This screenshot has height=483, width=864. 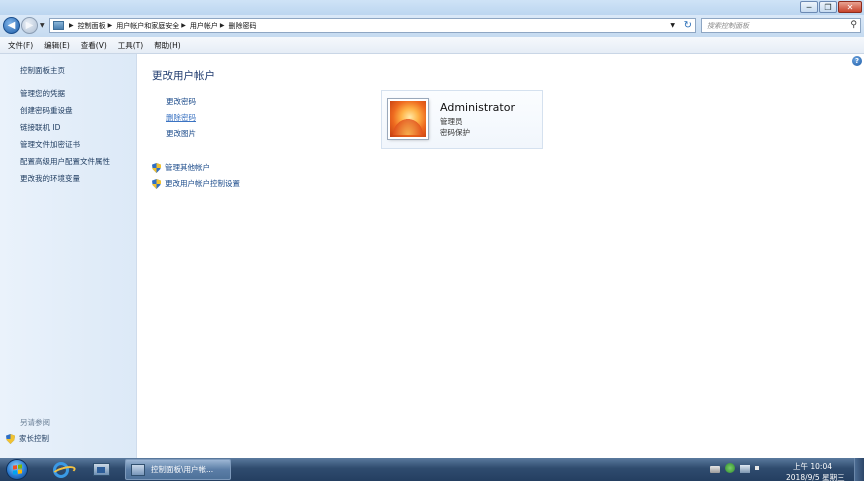 I want to click on close-button: ✕, so click(x=850, y=7).